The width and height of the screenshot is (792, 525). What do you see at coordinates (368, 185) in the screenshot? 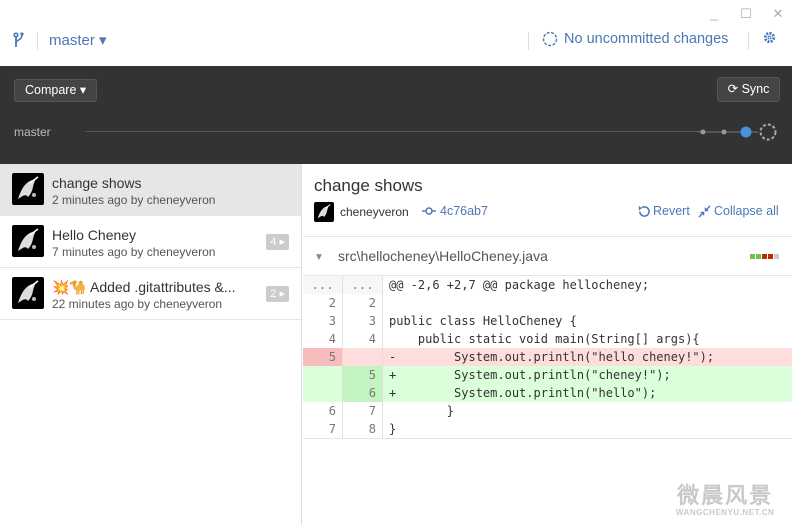
I see `commit-title: change shows` at bounding box center [368, 185].